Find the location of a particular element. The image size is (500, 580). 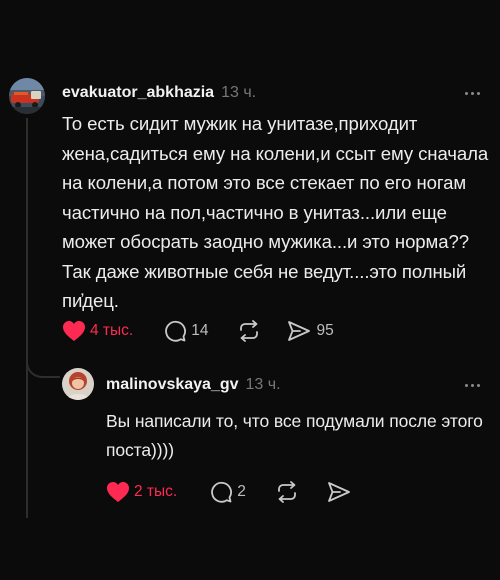

post-username: evakuator_abkhazia is located at coordinates (138, 93).